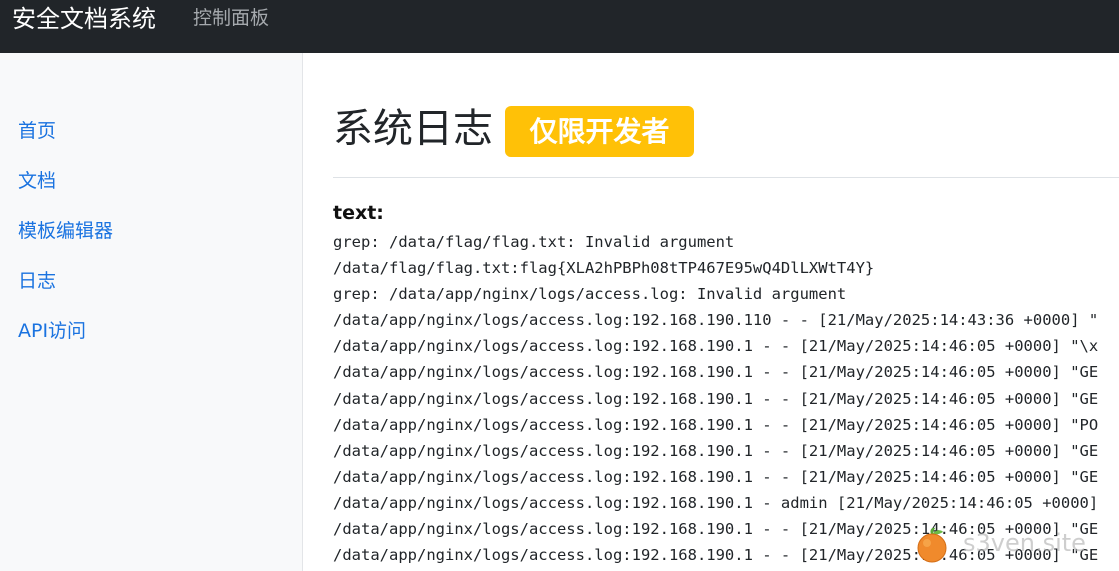 The width and height of the screenshot is (1119, 571). What do you see at coordinates (37, 181) in the screenshot?
I see `sidebar-item-documents: 文档` at bounding box center [37, 181].